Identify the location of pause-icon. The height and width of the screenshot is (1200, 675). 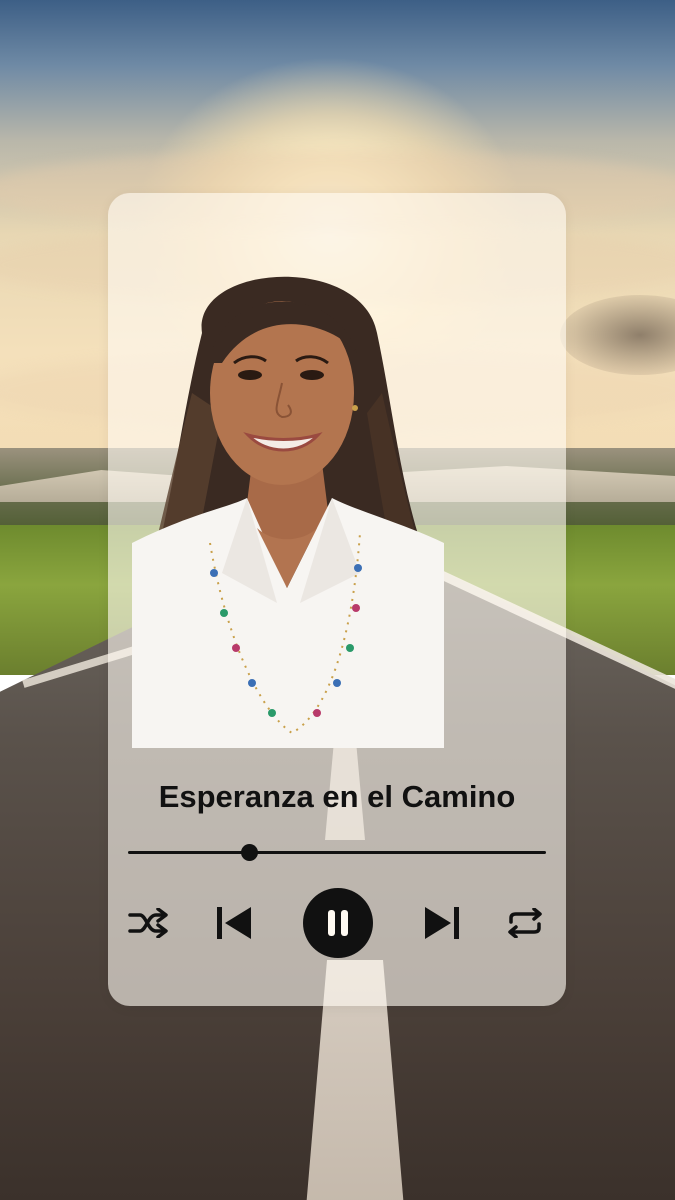
(338, 923).